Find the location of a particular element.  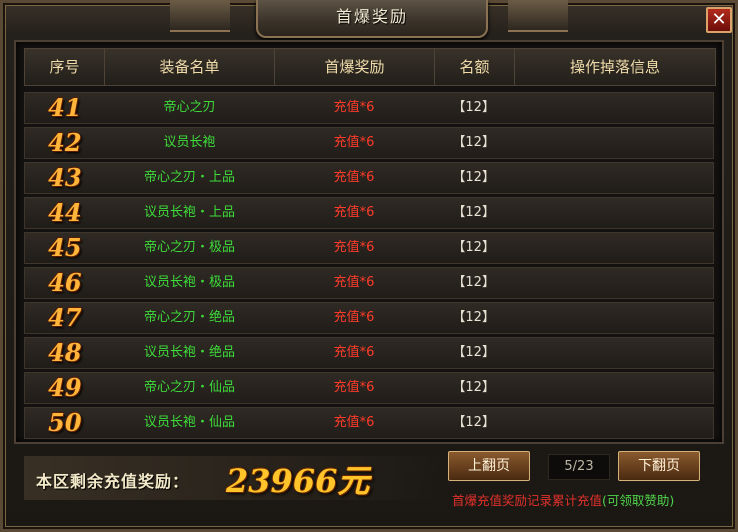

table-header: 序号 装备名单 首爆奖励 名额 操作掉落信息 is located at coordinates (370, 67).